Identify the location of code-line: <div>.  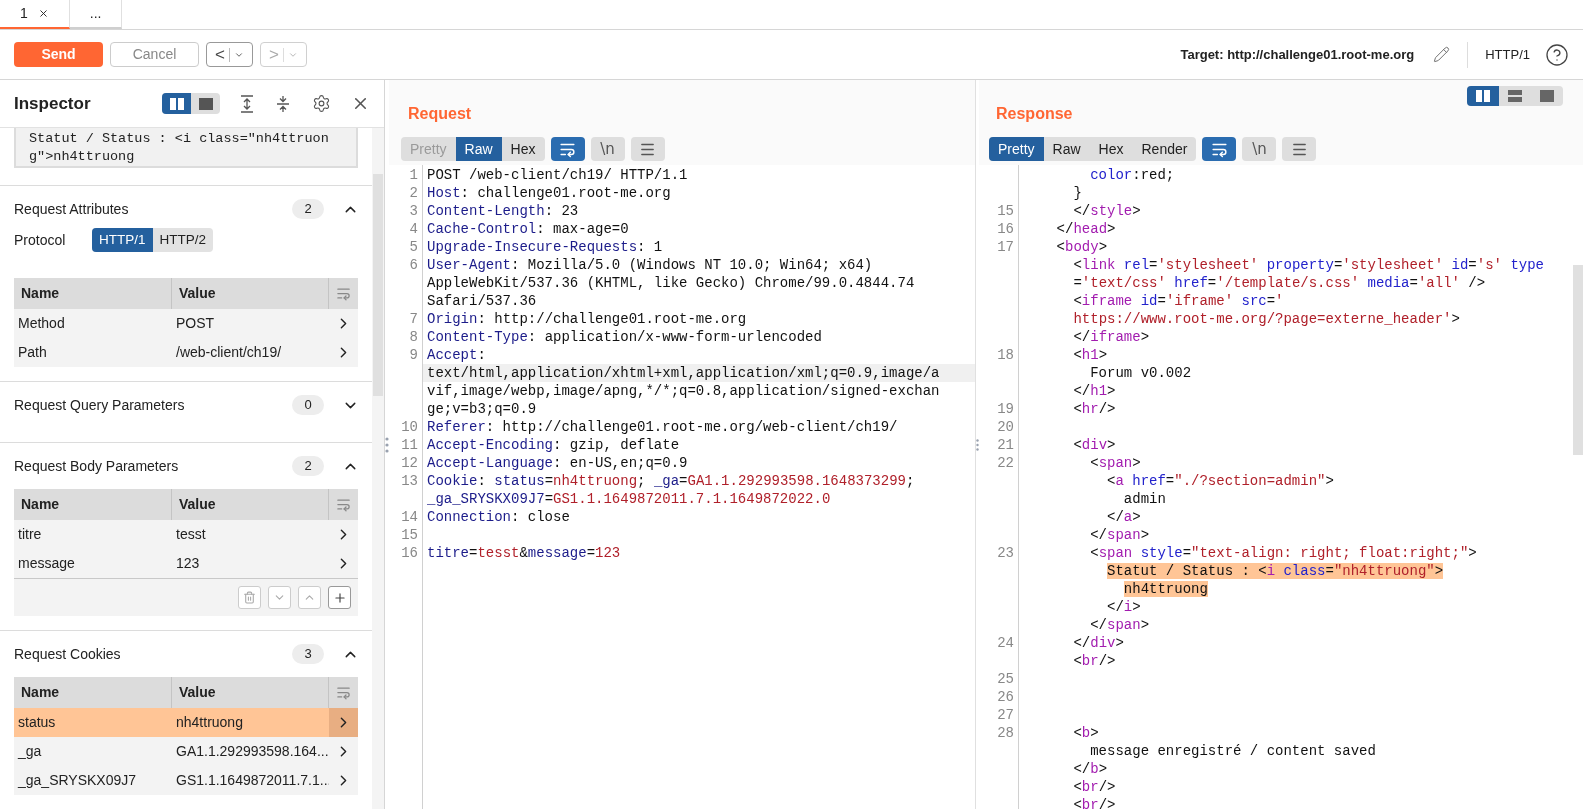
(1094, 445).